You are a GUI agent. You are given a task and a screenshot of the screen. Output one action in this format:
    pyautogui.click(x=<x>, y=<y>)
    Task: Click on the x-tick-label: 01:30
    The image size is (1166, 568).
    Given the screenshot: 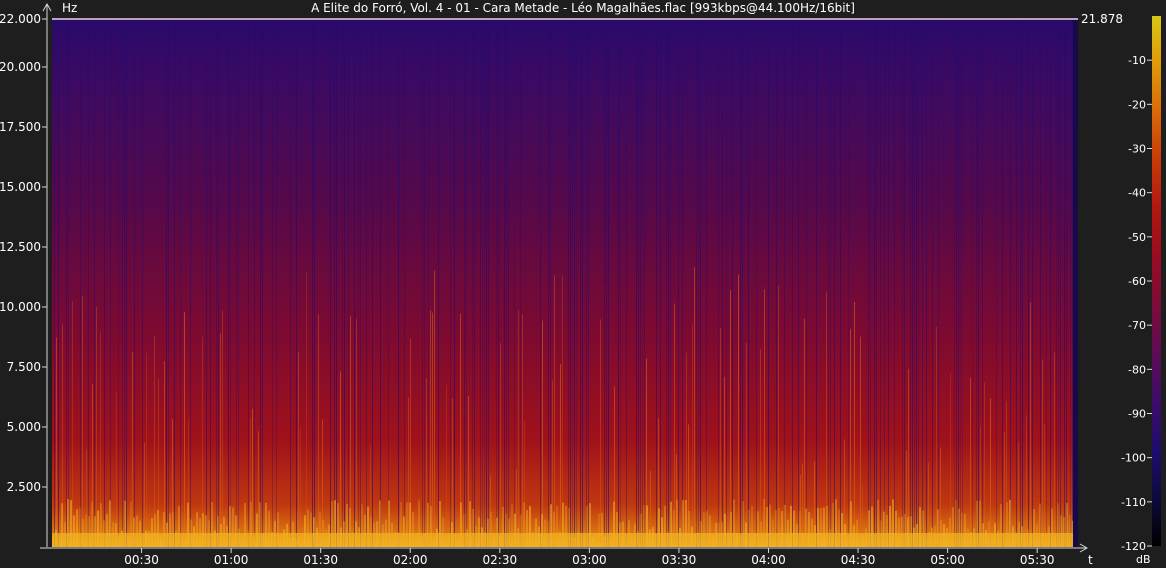 What is the action you would take?
    pyautogui.click(x=320, y=560)
    